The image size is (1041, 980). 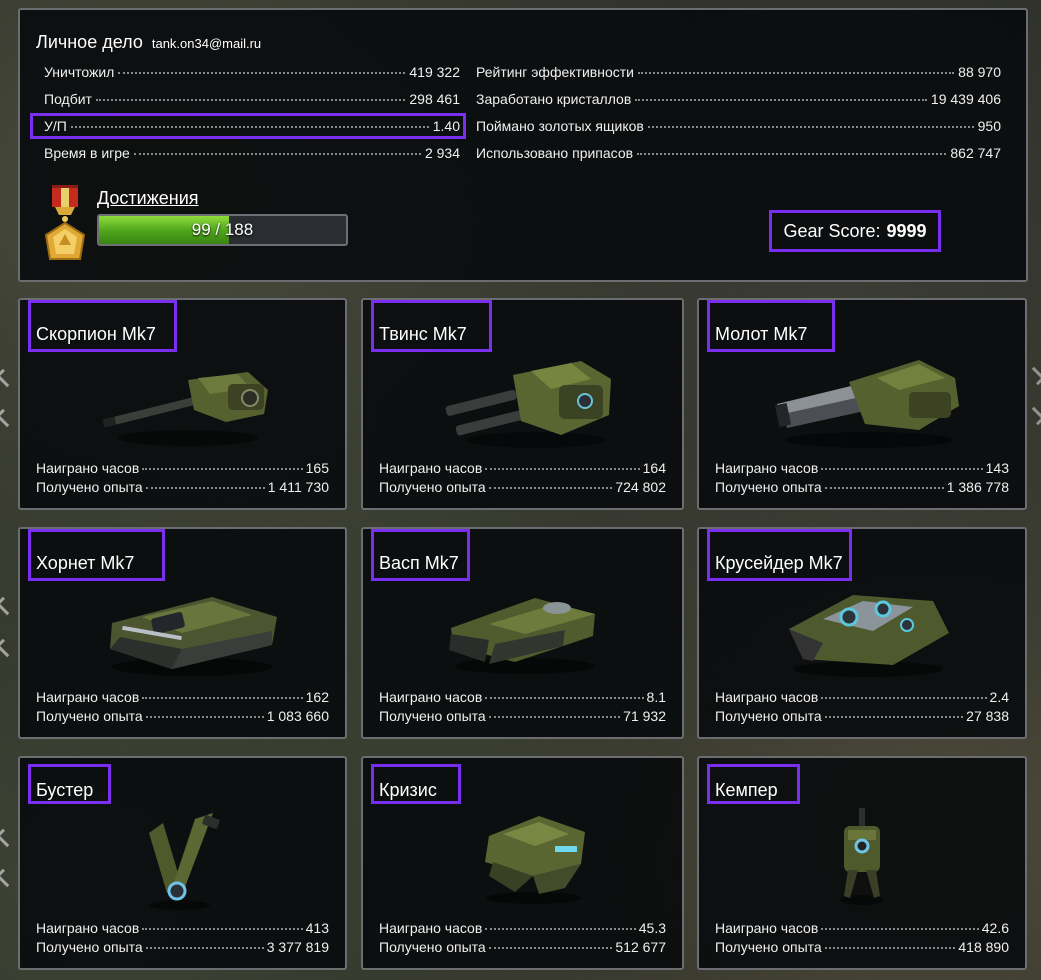 I want to click on progress-text: 99 / 188, so click(x=222, y=229).